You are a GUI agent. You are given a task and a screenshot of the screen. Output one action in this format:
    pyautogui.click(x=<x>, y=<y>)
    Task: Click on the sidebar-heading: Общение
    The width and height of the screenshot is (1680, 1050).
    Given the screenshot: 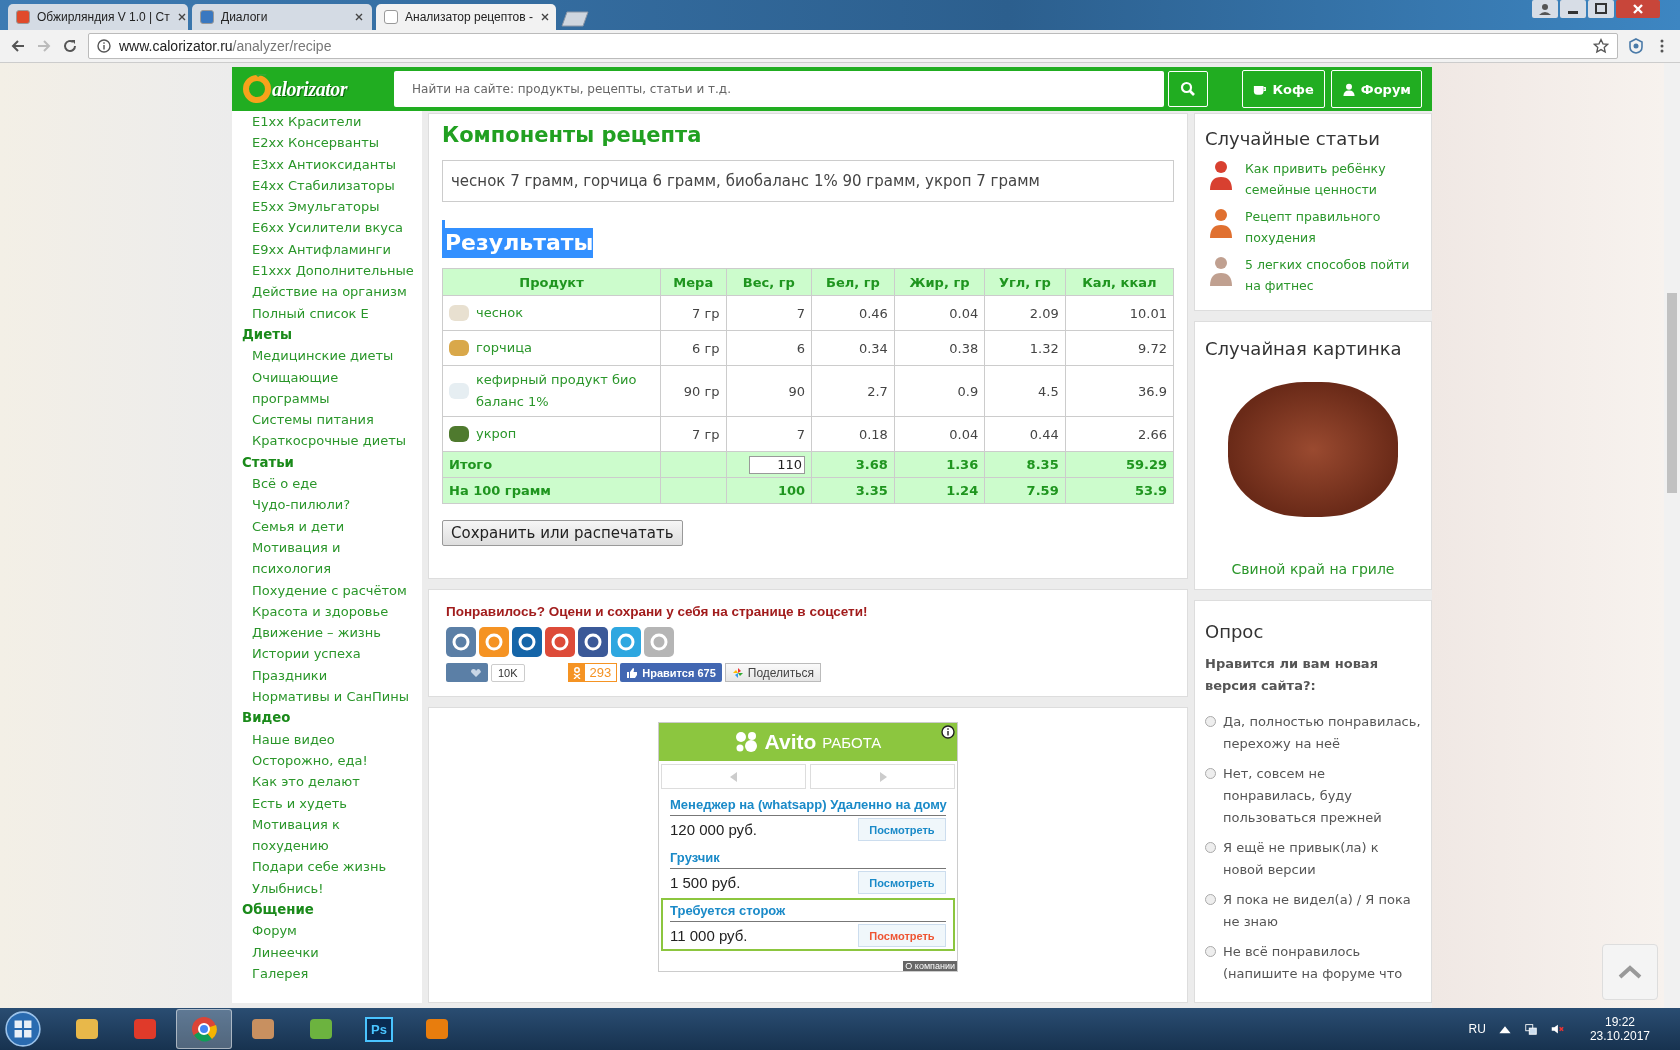 What is the action you would take?
    pyautogui.click(x=332, y=910)
    